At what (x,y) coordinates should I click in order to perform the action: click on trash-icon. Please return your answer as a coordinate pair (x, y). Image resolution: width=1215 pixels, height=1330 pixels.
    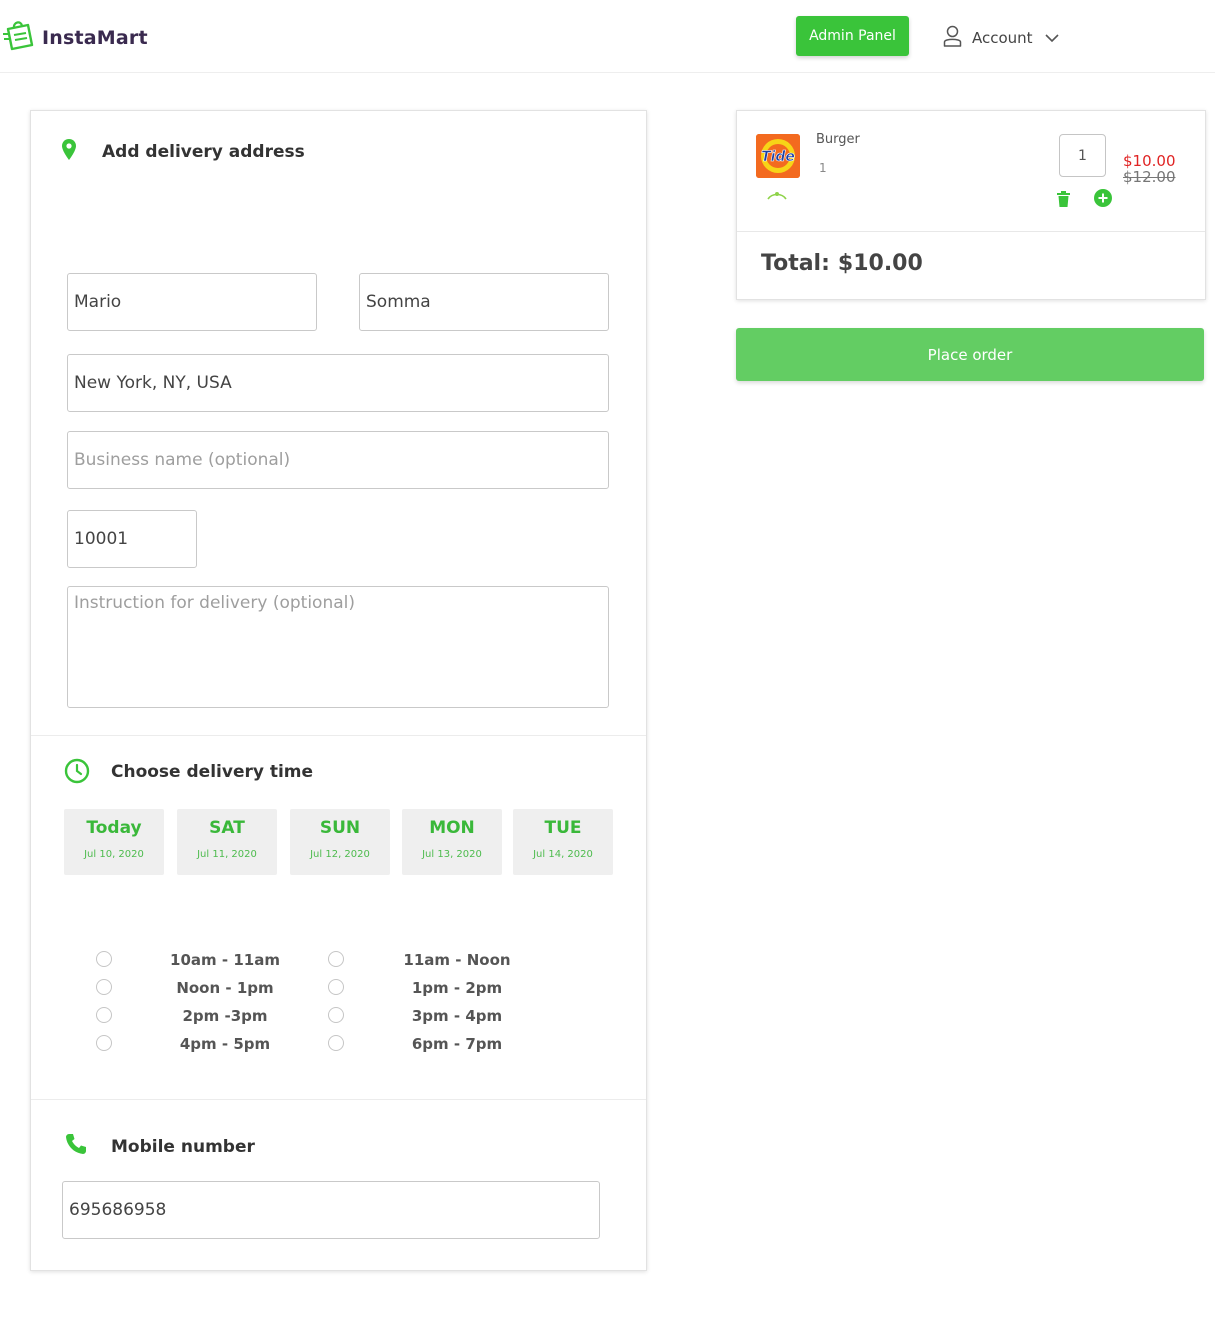
    Looking at the image, I should click on (1063, 201).